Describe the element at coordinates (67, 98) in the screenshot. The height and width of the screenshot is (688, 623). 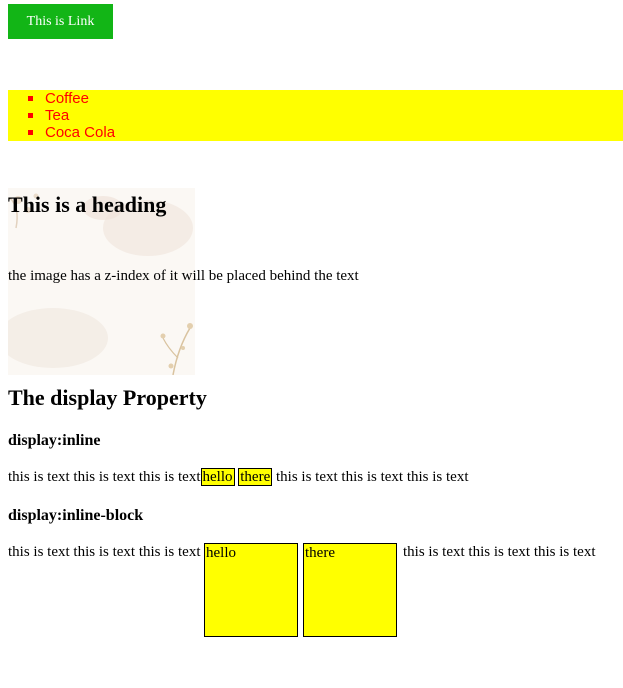
I see `list-item-label: Coffee` at that location.